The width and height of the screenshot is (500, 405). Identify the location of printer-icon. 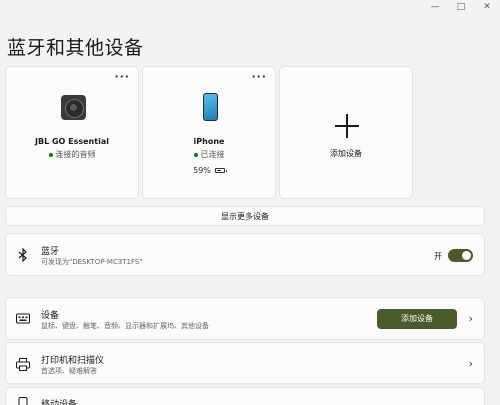
(23, 364).